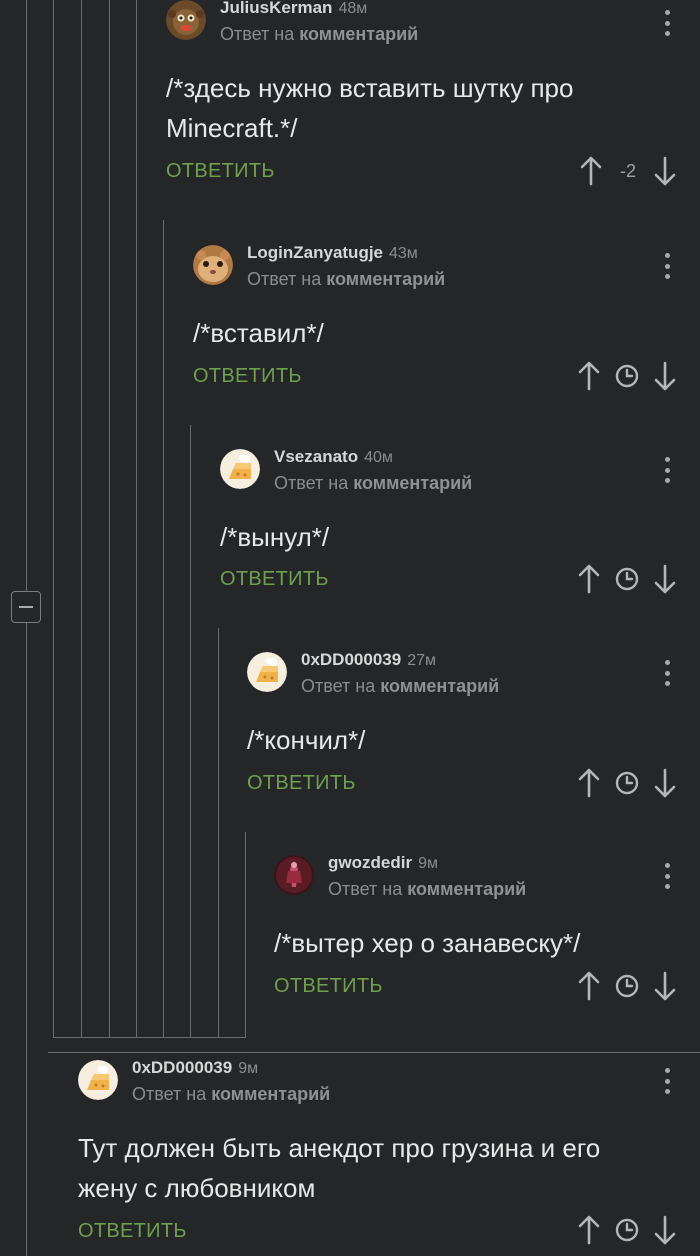 This screenshot has width=700, height=1256. I want to click on comment-meta: LoginZanyatugje 43м, so click(332, 253).